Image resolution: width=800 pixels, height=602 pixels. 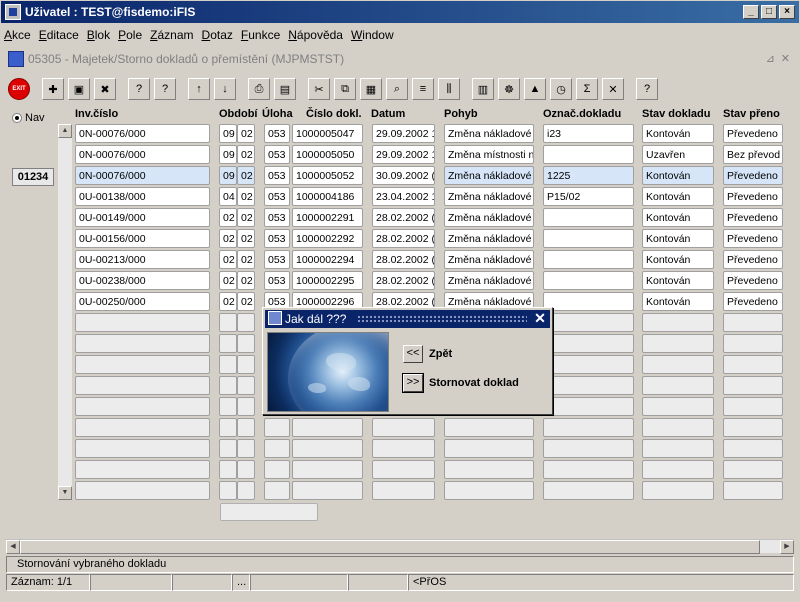 What do you see at coordinates (371, 89) in the screenshot?
I see `paste-icon: ▦` at bounding box center [371, 89].